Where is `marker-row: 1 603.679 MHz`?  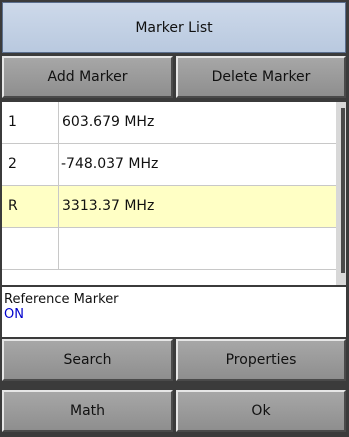 marker-row: 1 603.679 MHz is located at coordinates (169, 123).